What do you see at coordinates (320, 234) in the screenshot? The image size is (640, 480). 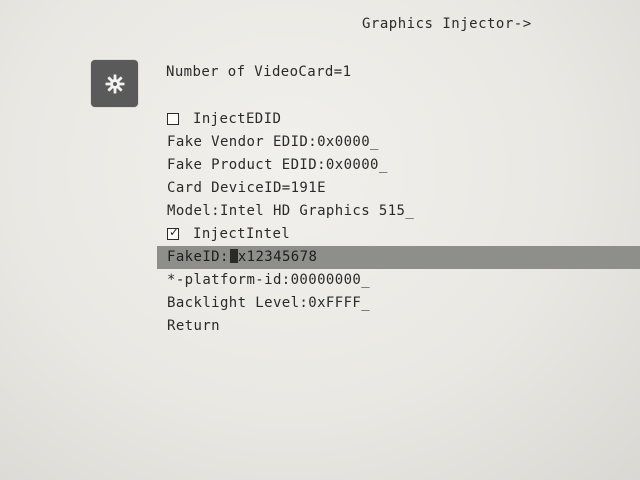 I see `menu-item-inject-intel: ✓ InjectIntel` at bounding box center [320, 234].